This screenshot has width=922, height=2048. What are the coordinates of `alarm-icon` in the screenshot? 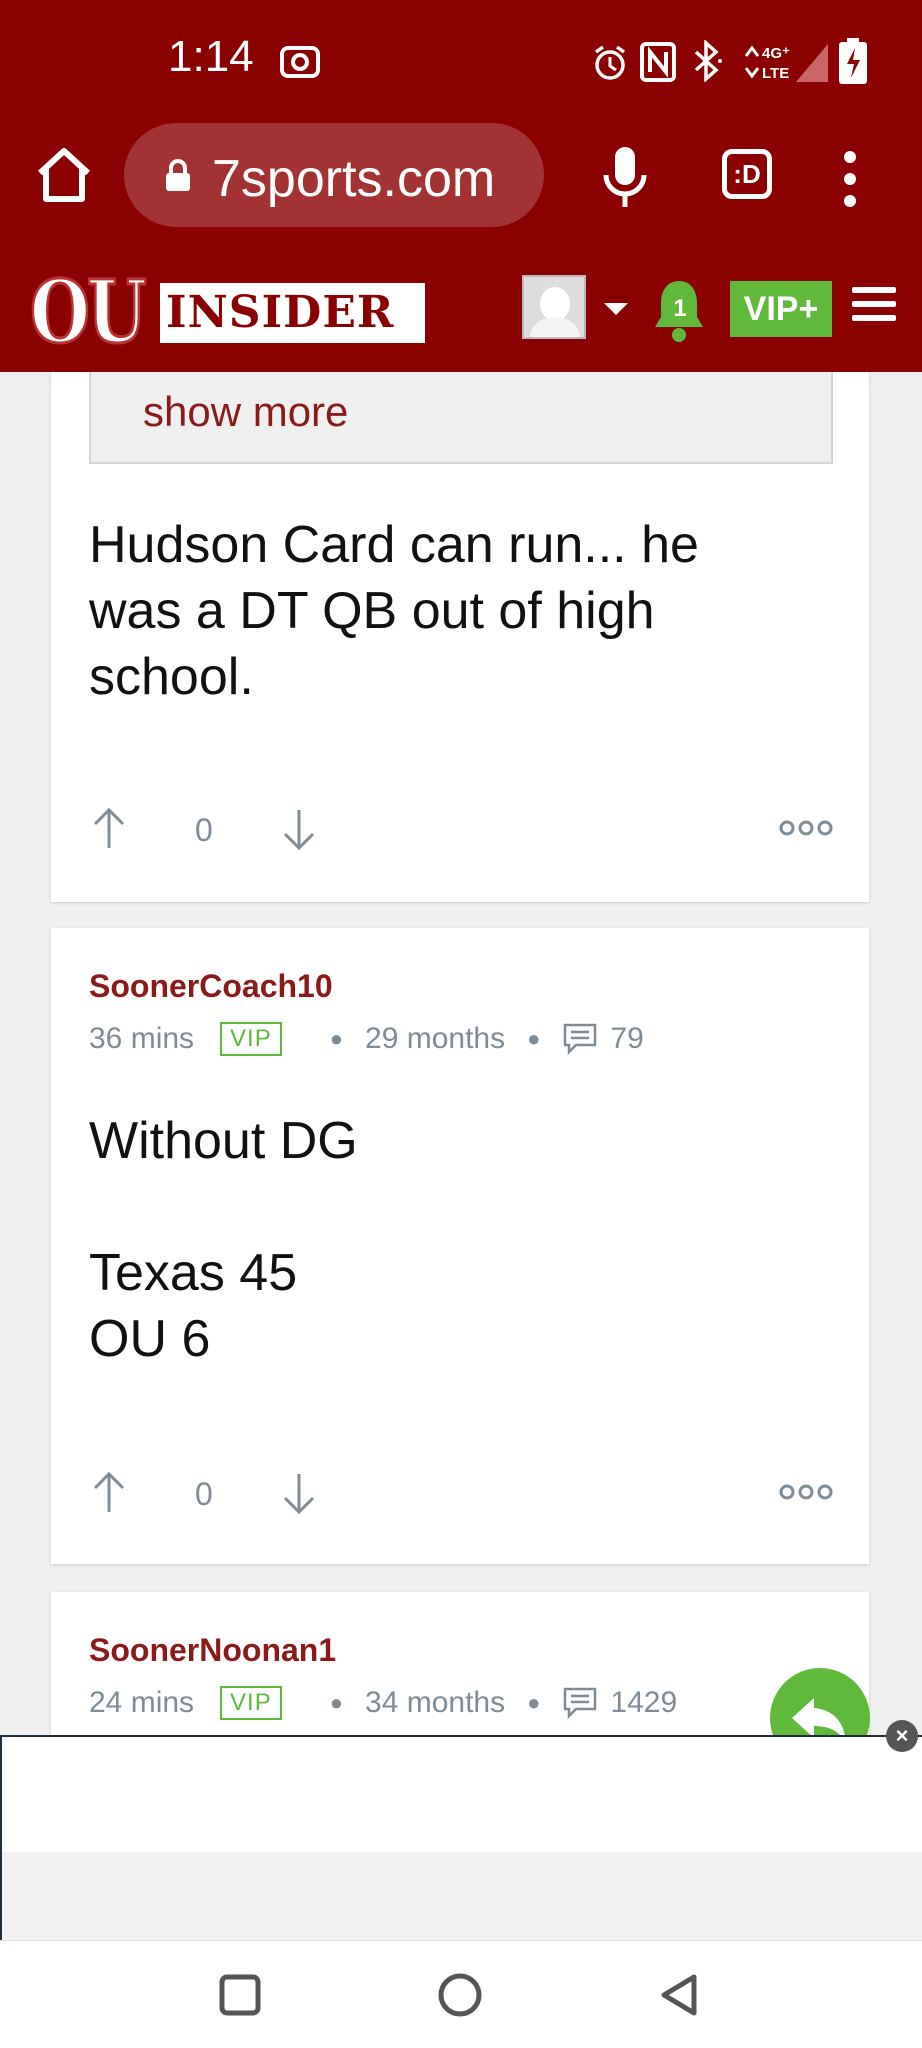 It's located at (610, 62).